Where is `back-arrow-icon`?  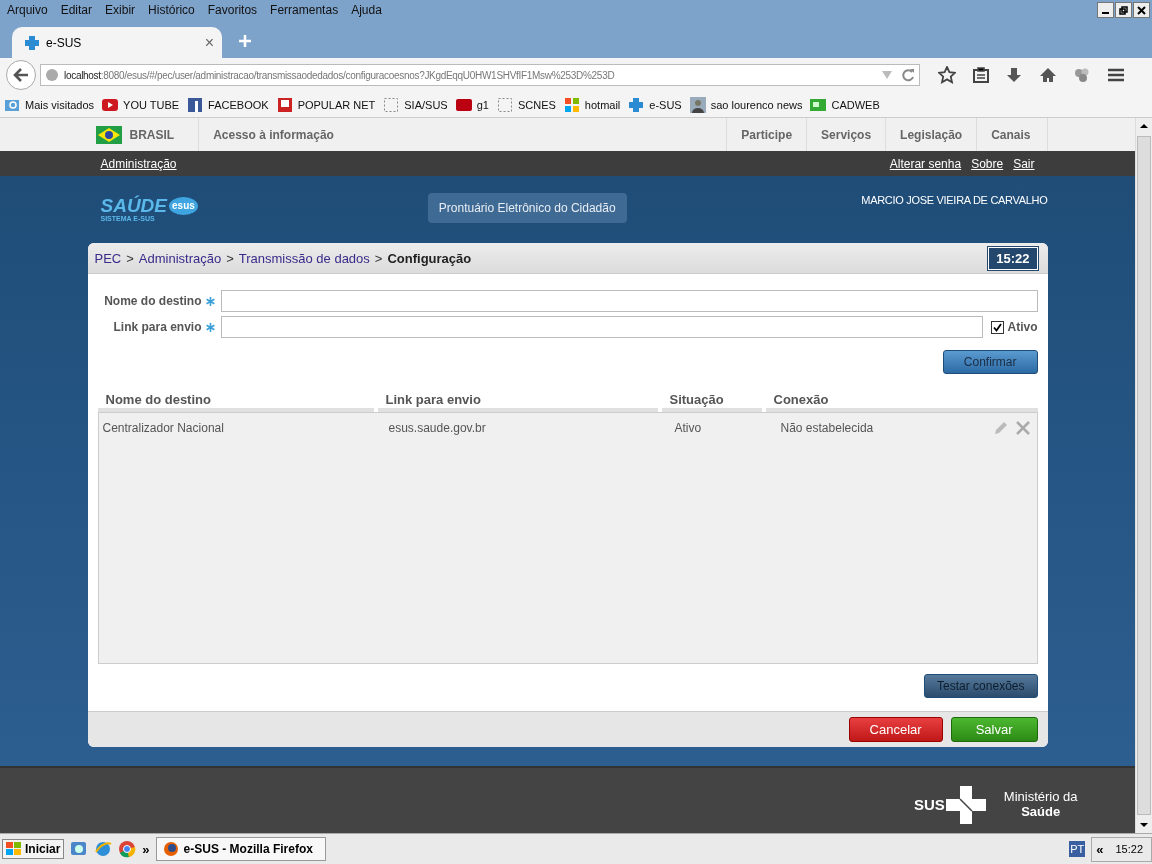
back-arrow-icon is located at coordinates (21, 75).